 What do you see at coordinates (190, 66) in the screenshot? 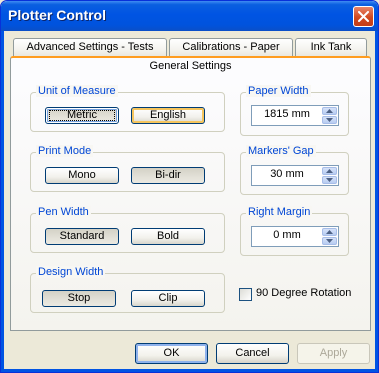
I see `tab-general-settings: General Settings` at bounding box center [190, 66].